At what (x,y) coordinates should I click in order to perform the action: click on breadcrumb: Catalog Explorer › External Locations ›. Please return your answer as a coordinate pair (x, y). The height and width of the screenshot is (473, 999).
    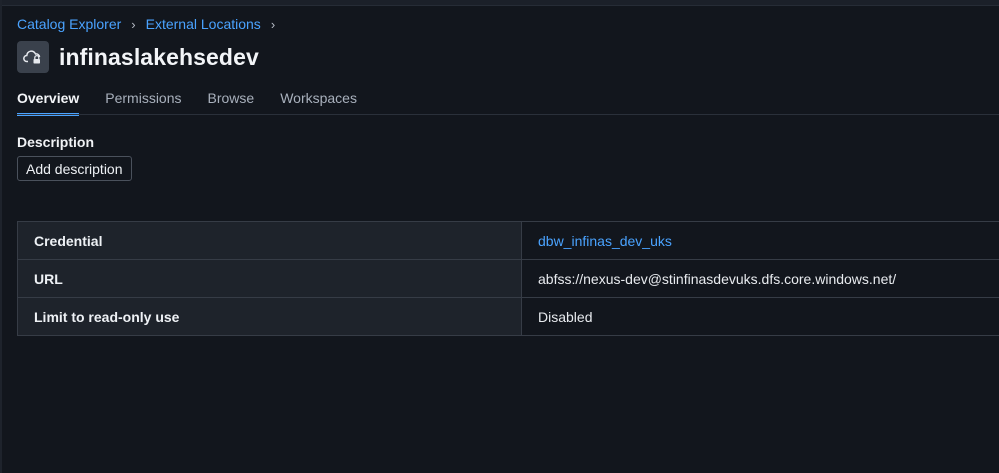
    Looking at the image, I should click on (151, 24).